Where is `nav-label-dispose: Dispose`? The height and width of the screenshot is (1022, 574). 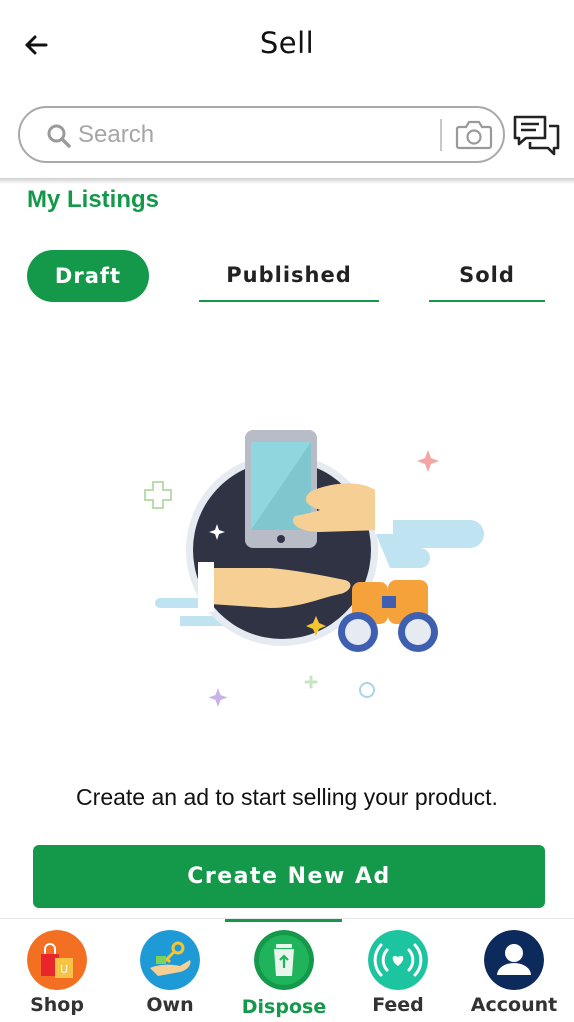 nav-label-dispose: Dispose is located at coordinates (284, 1007).